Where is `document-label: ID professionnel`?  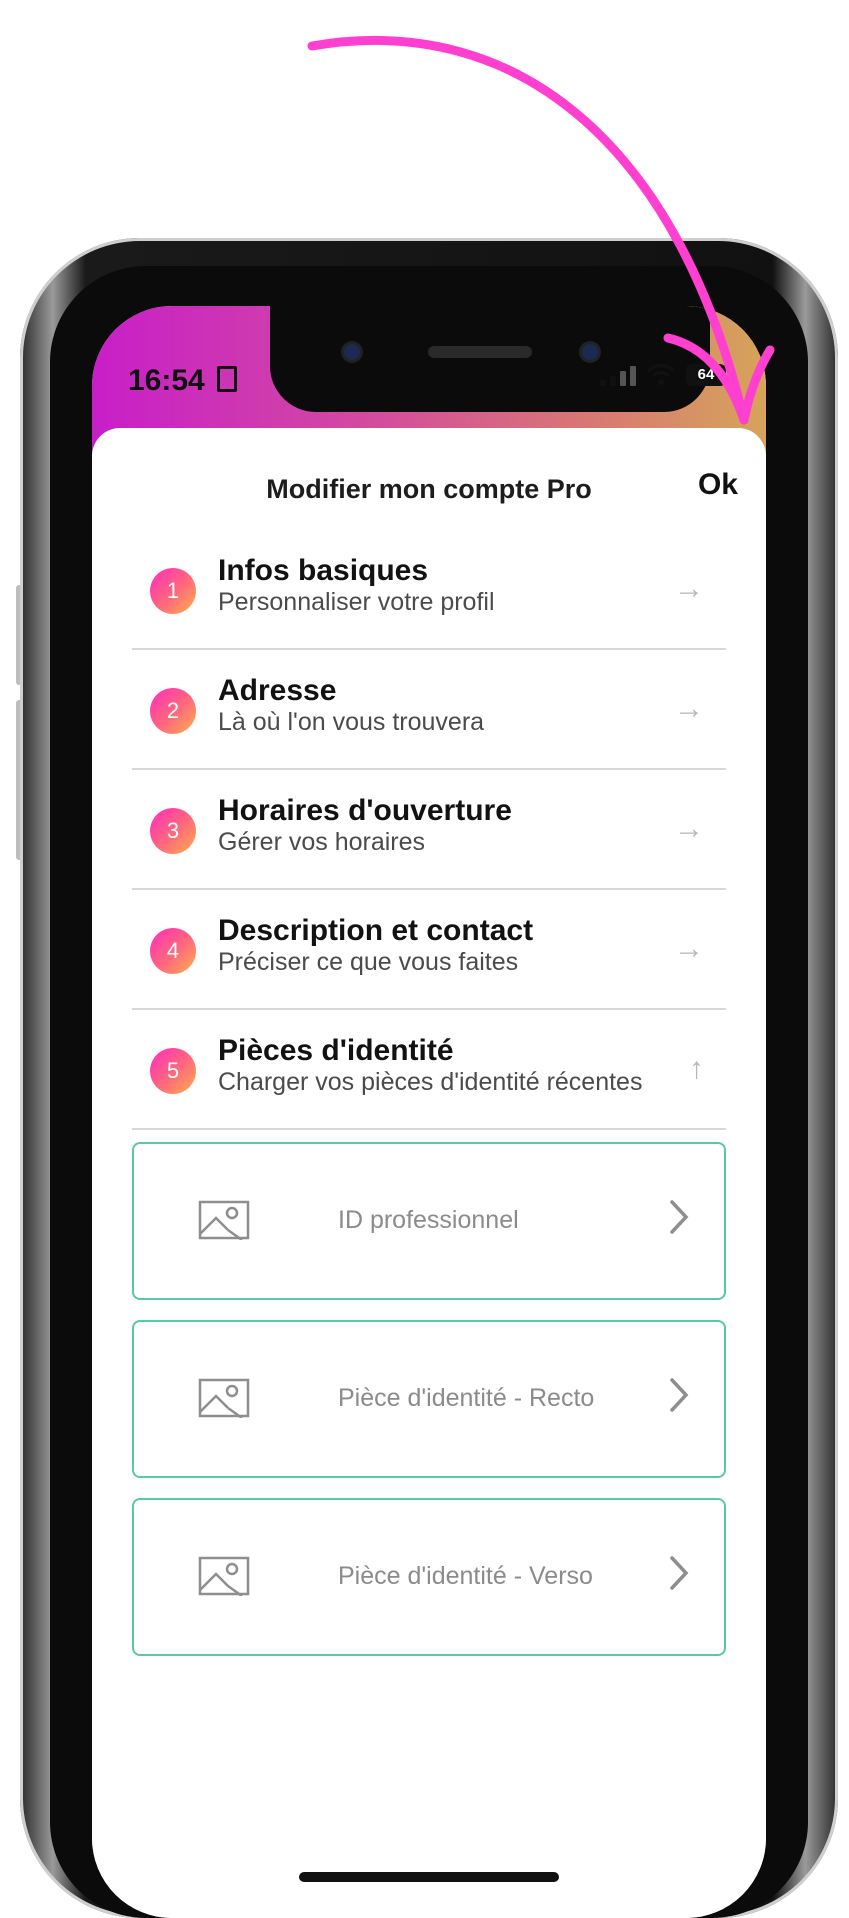 document-label: ID professionnel is located at coordinates (428, 1220).